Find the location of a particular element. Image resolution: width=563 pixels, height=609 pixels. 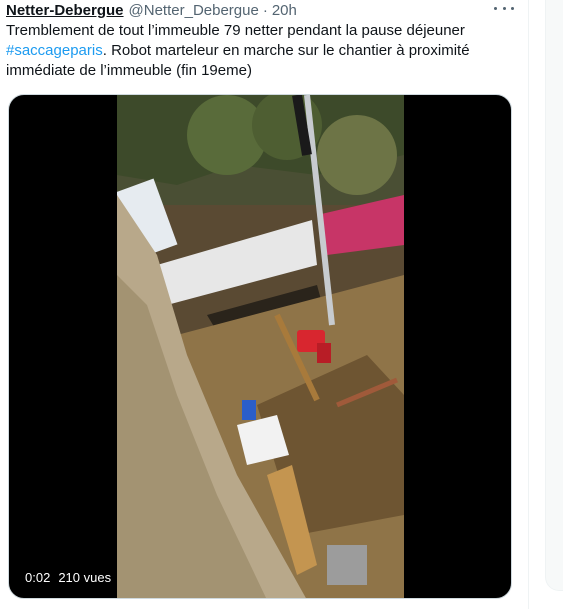

timestamp: 20h is located at coordinates (284, 10).